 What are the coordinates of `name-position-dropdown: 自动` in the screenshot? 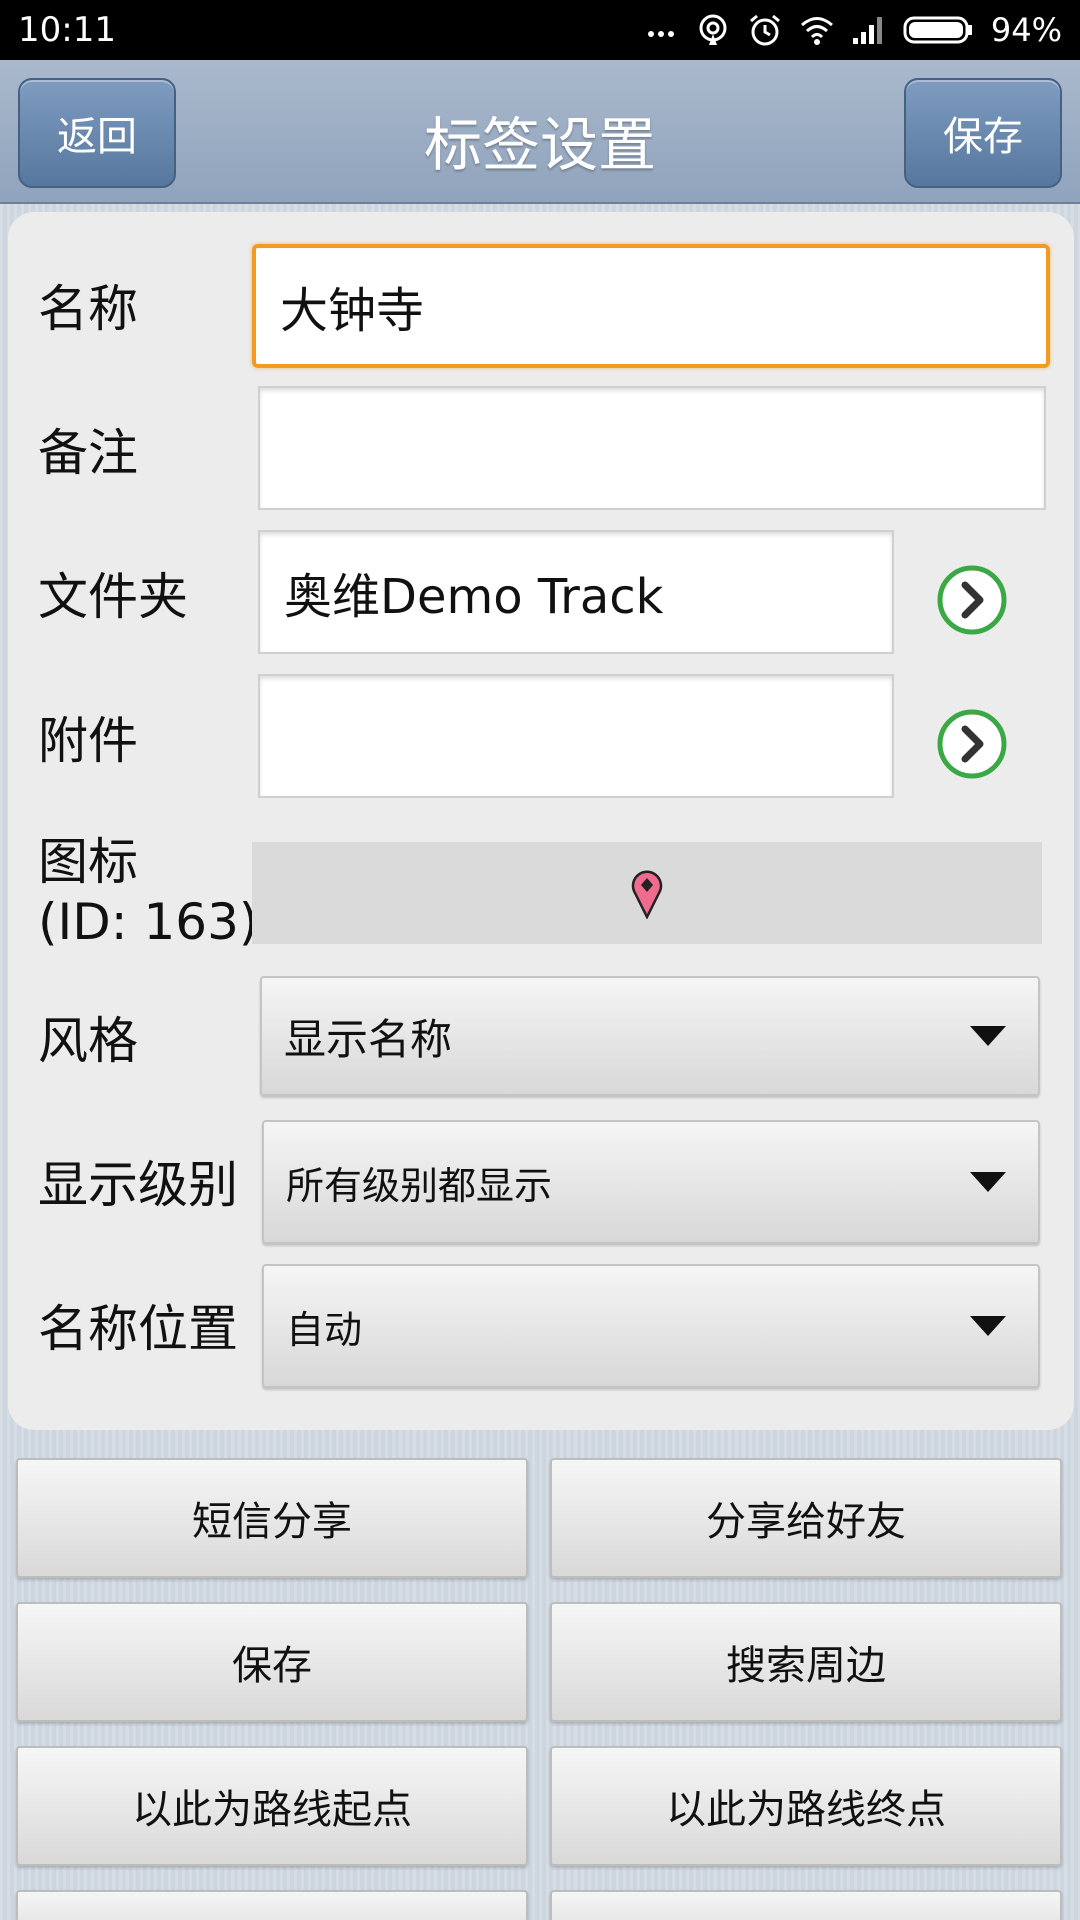 It's located at (651, 1326).